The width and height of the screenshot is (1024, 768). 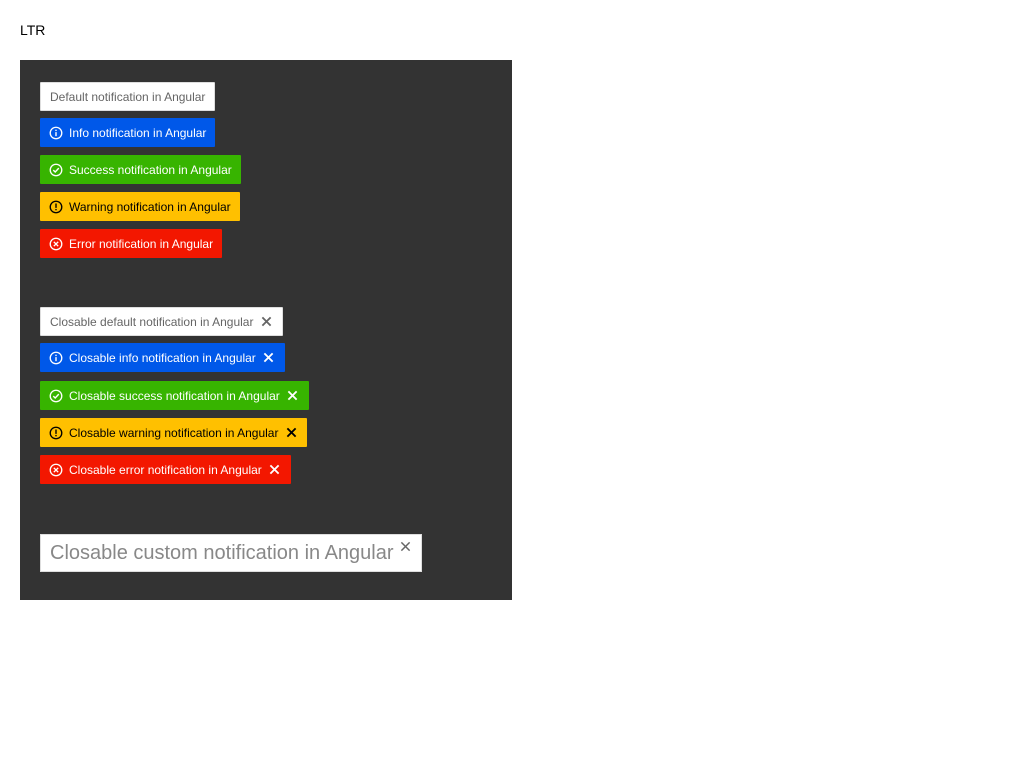 I want to click on default-notification: Default notification in Angular, so click(x=128, y=96).